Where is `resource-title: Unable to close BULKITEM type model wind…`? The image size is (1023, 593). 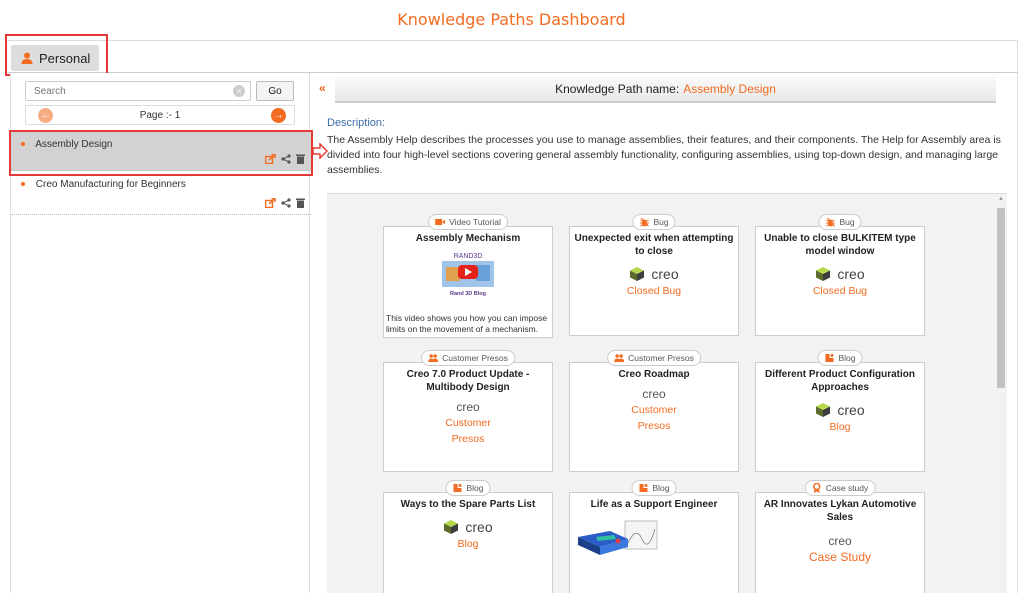 resource-title: Unable to close BULKITEM type model wind… is located at coordinates (840, 245).